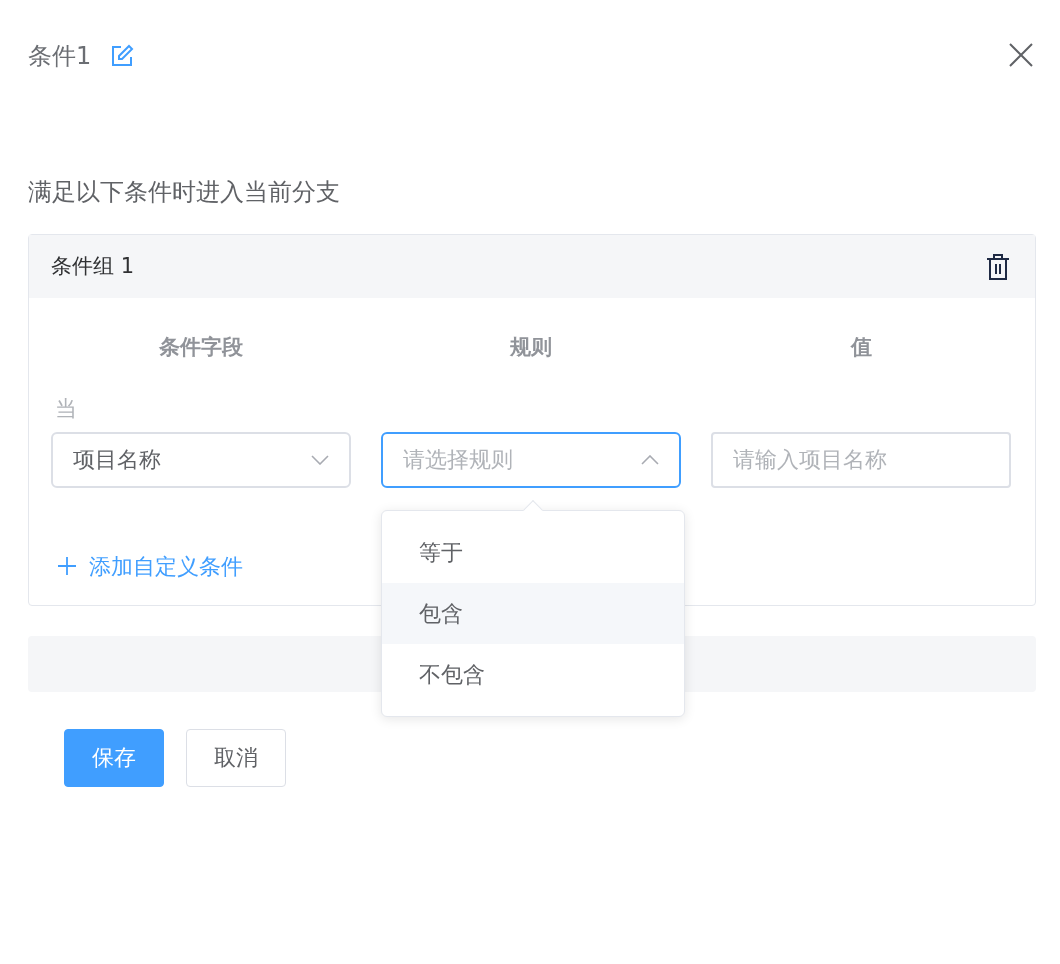  Describe the element at coordinates (531, 347) in the screenshot. I see `column-header: 规则` at that location.